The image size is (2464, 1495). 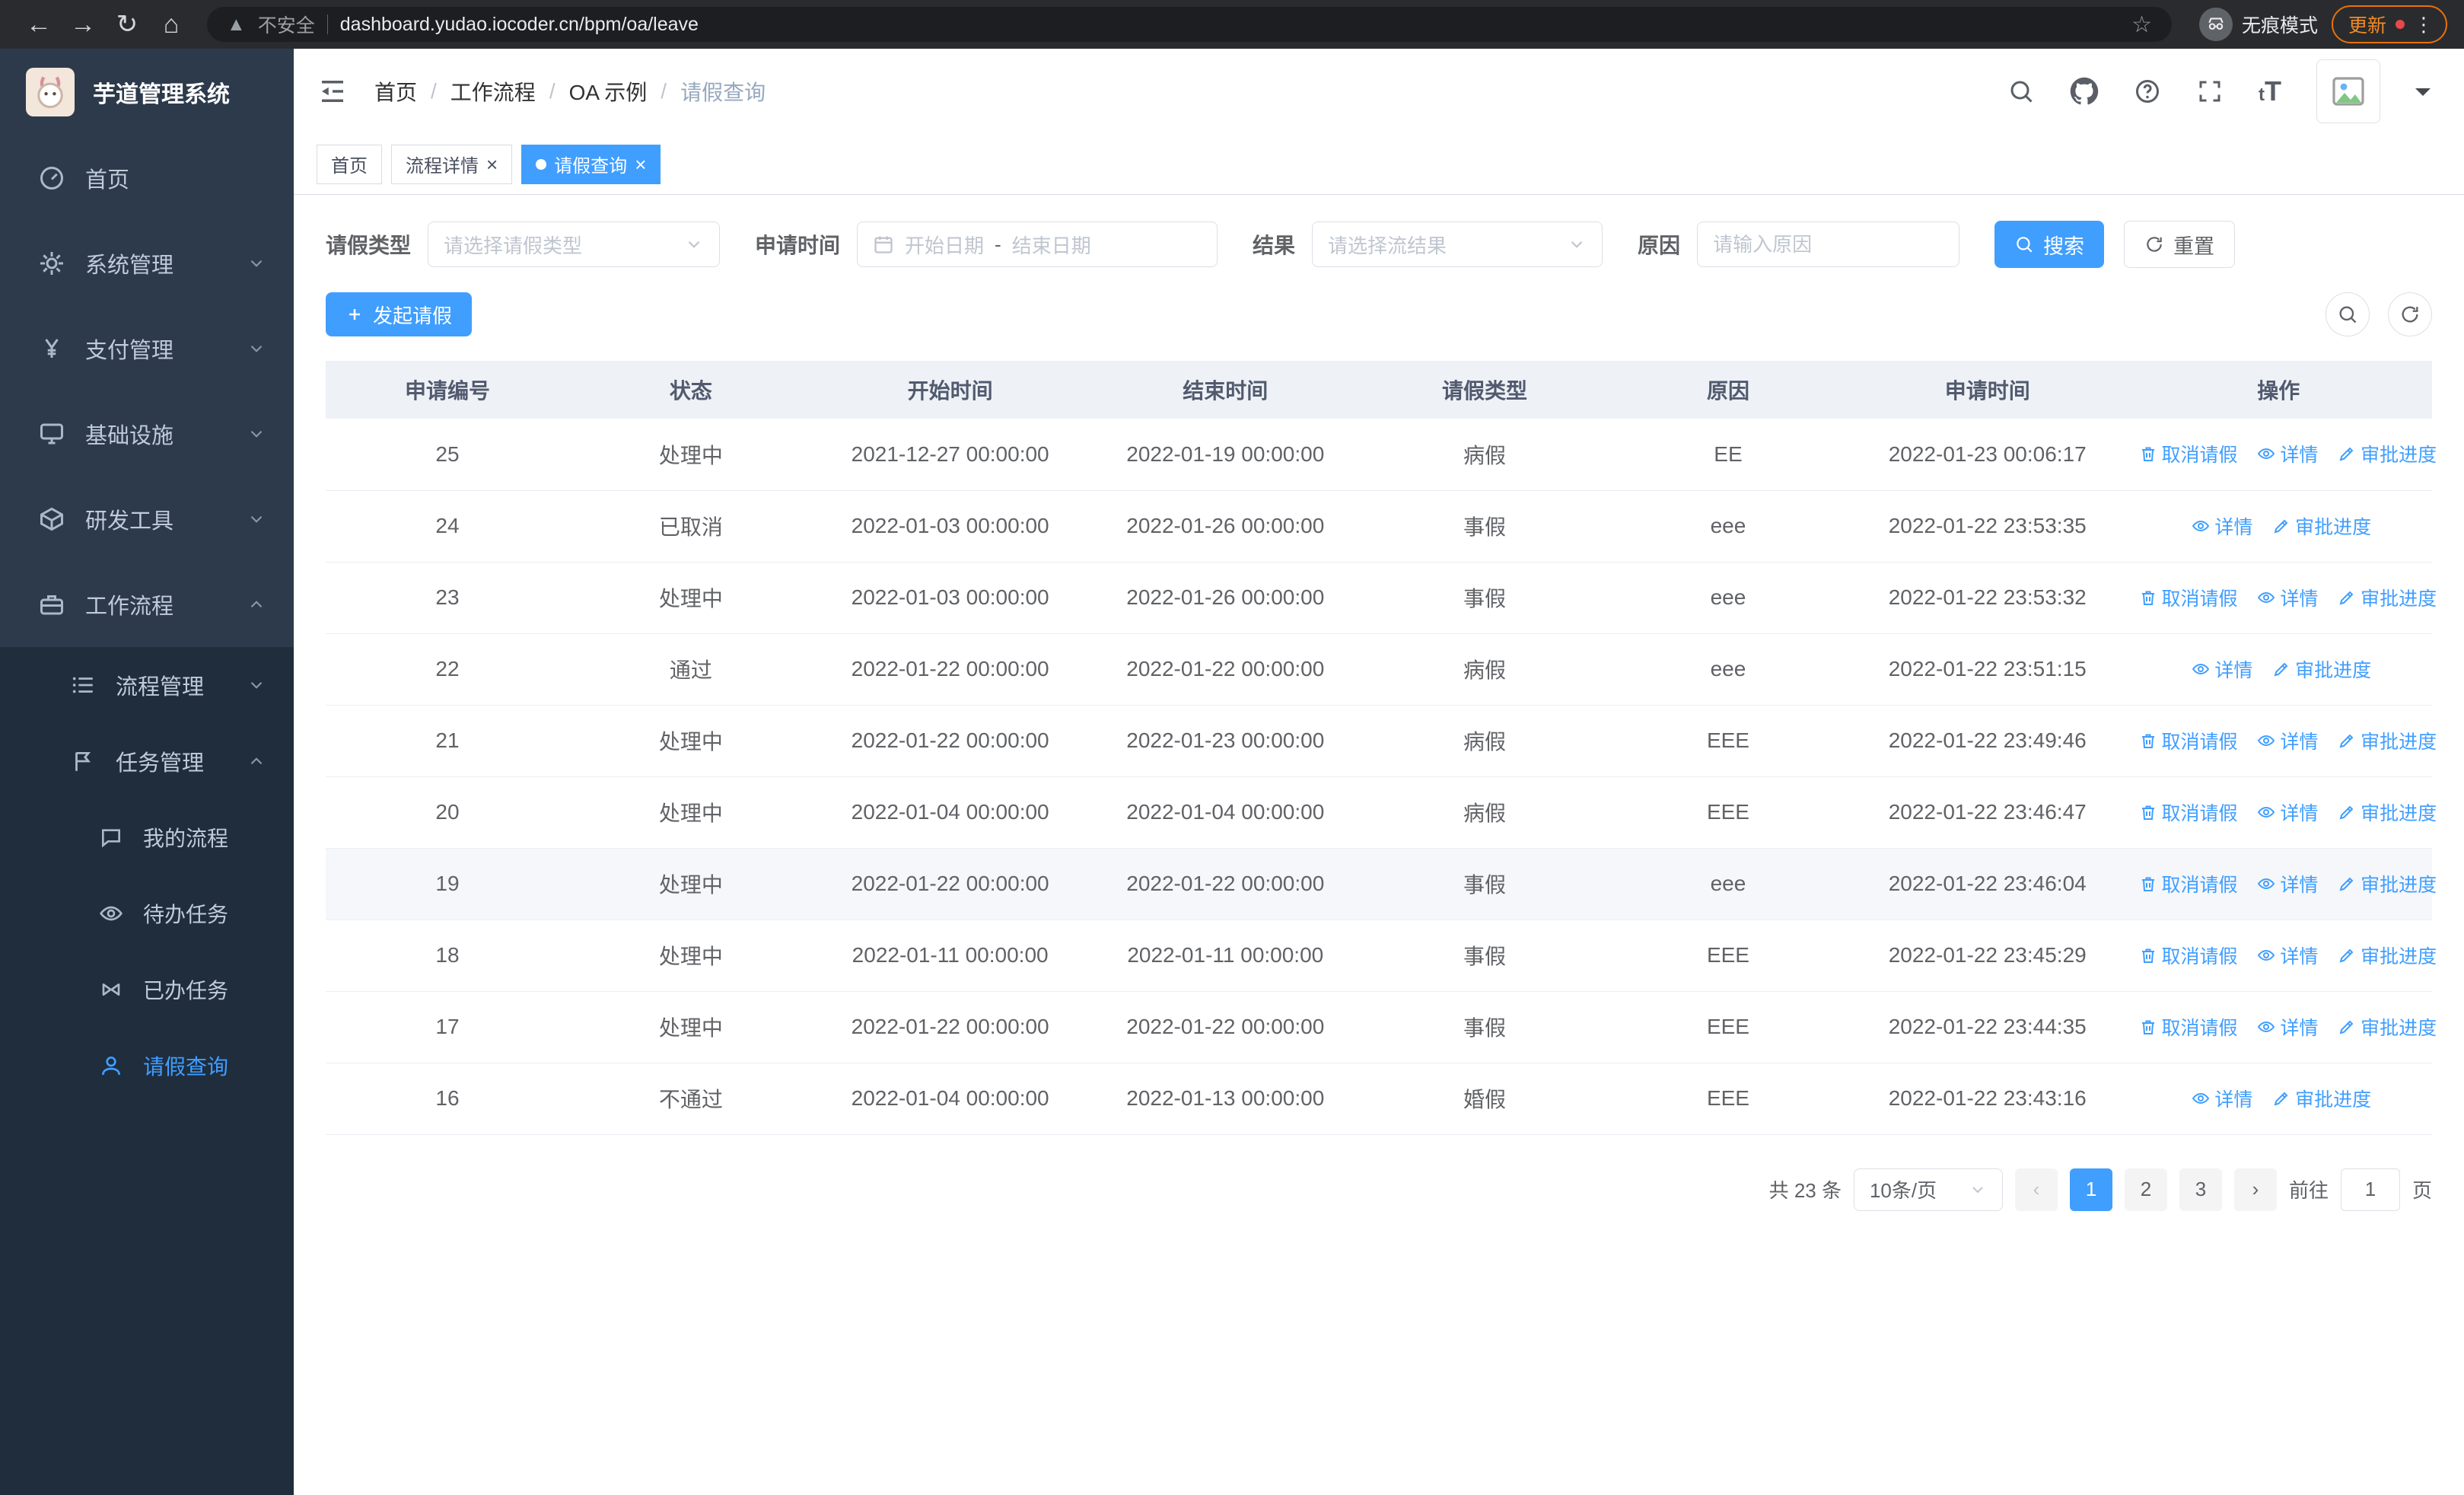 What do you see at coordinates (147, 1066) in the screenshot?
I see `sidebar-item-leave-query: 请假查询` at bounding box center [147, 1066].